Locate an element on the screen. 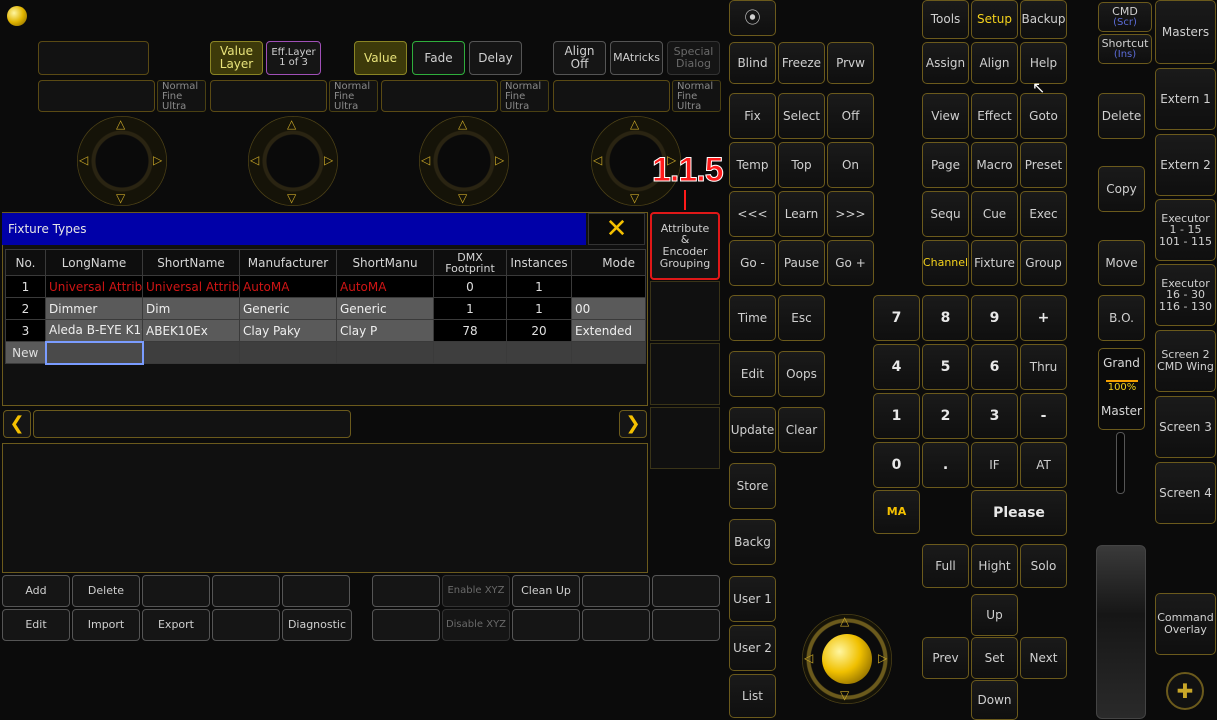 The image size is (1217, 720). step-forward-key: >>> is located at coordinates (850, 214).